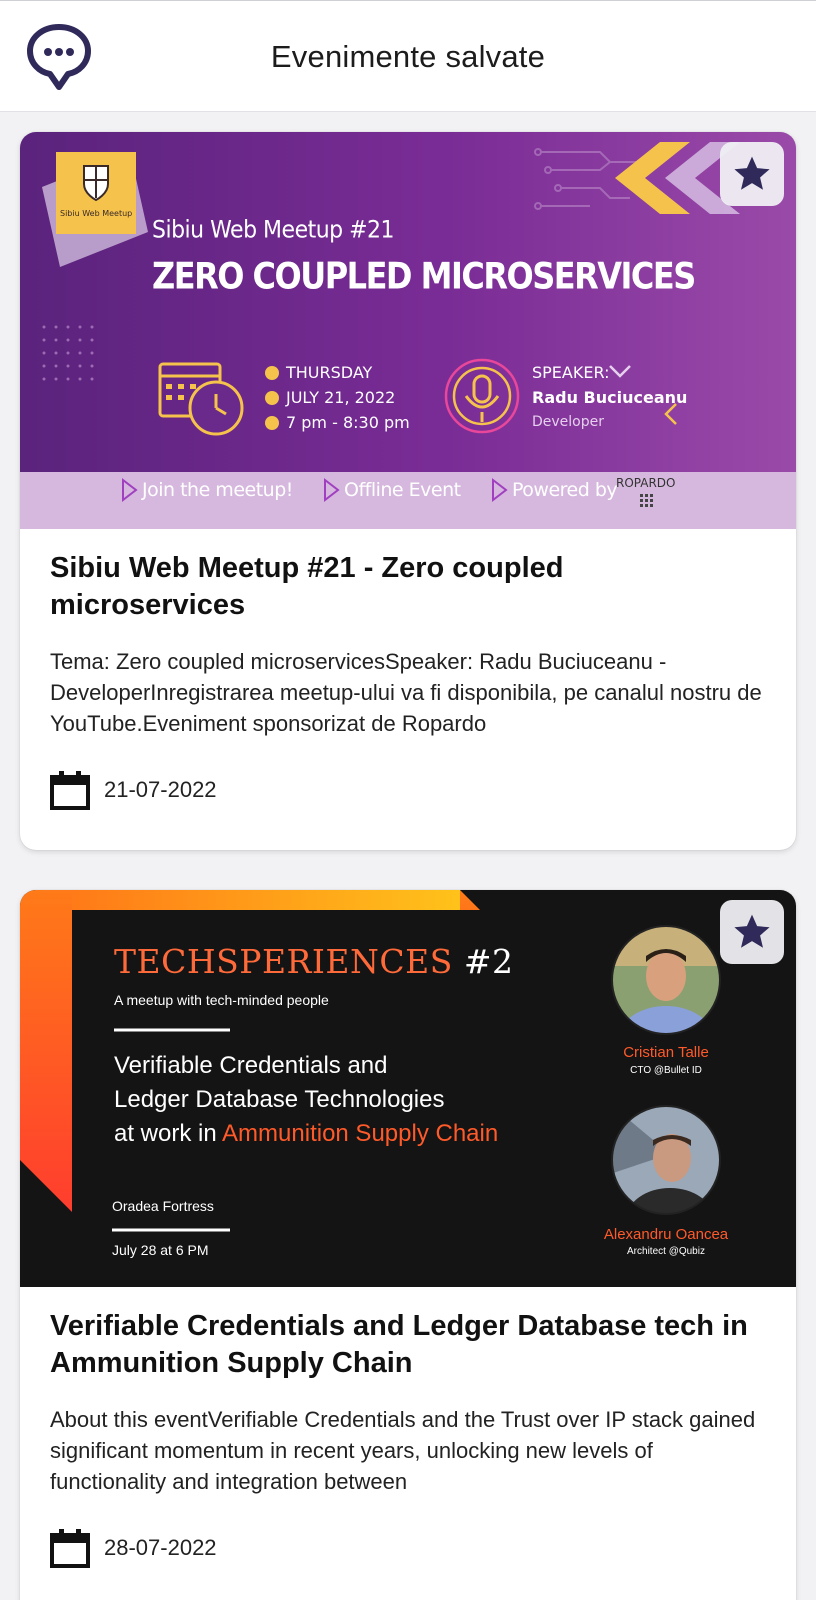  What do you see at coordinates (163, 1206) in the screenshot?
I see `banner-location: Oradea Fortress` at bounding box center [163, 1206].